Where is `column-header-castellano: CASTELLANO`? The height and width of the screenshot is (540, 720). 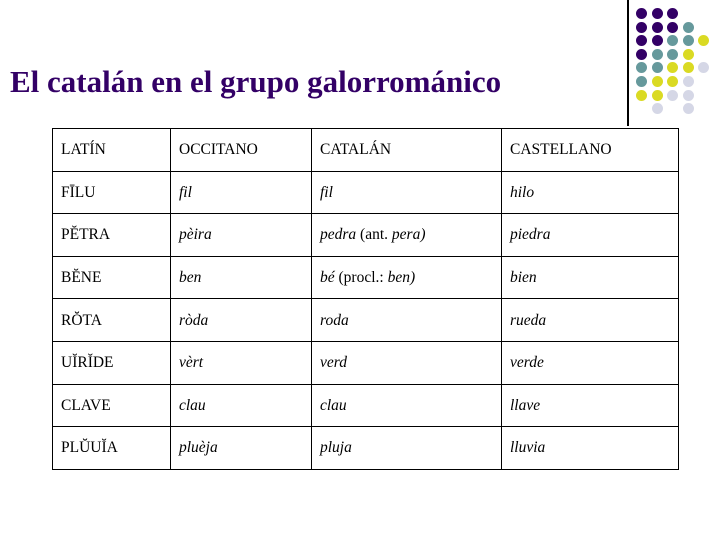
column-header-castellano: CASTELLANO is located at coordinates (590, 150).